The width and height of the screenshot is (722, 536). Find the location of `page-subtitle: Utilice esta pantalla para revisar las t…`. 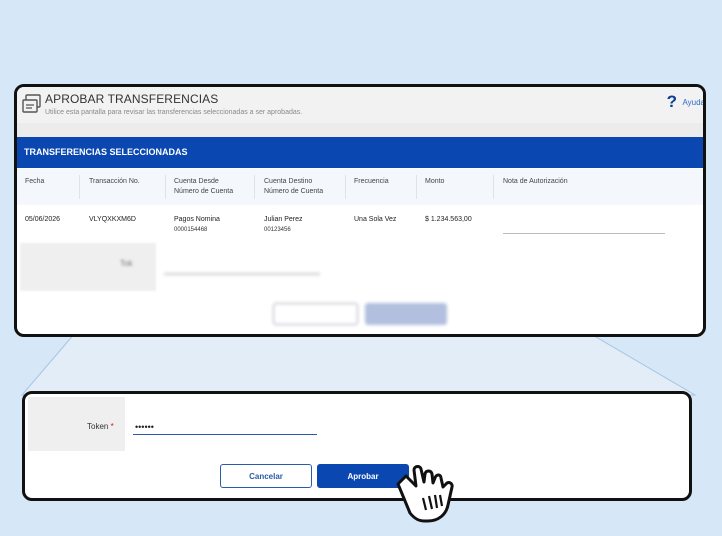

page-subtitle: Utilice esta pantalla para revisar las t… is located at coordinates (174, 112).